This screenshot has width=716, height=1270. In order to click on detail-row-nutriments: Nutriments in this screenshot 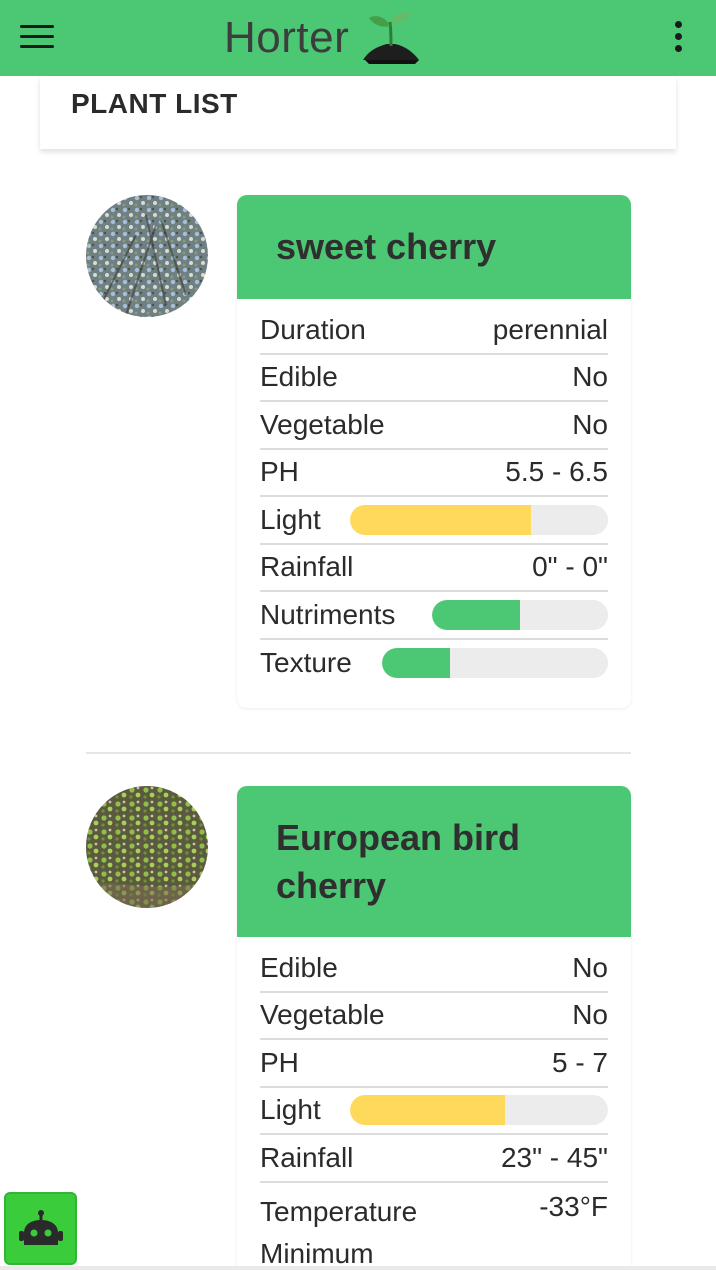, I will do `click(434, 616)`.